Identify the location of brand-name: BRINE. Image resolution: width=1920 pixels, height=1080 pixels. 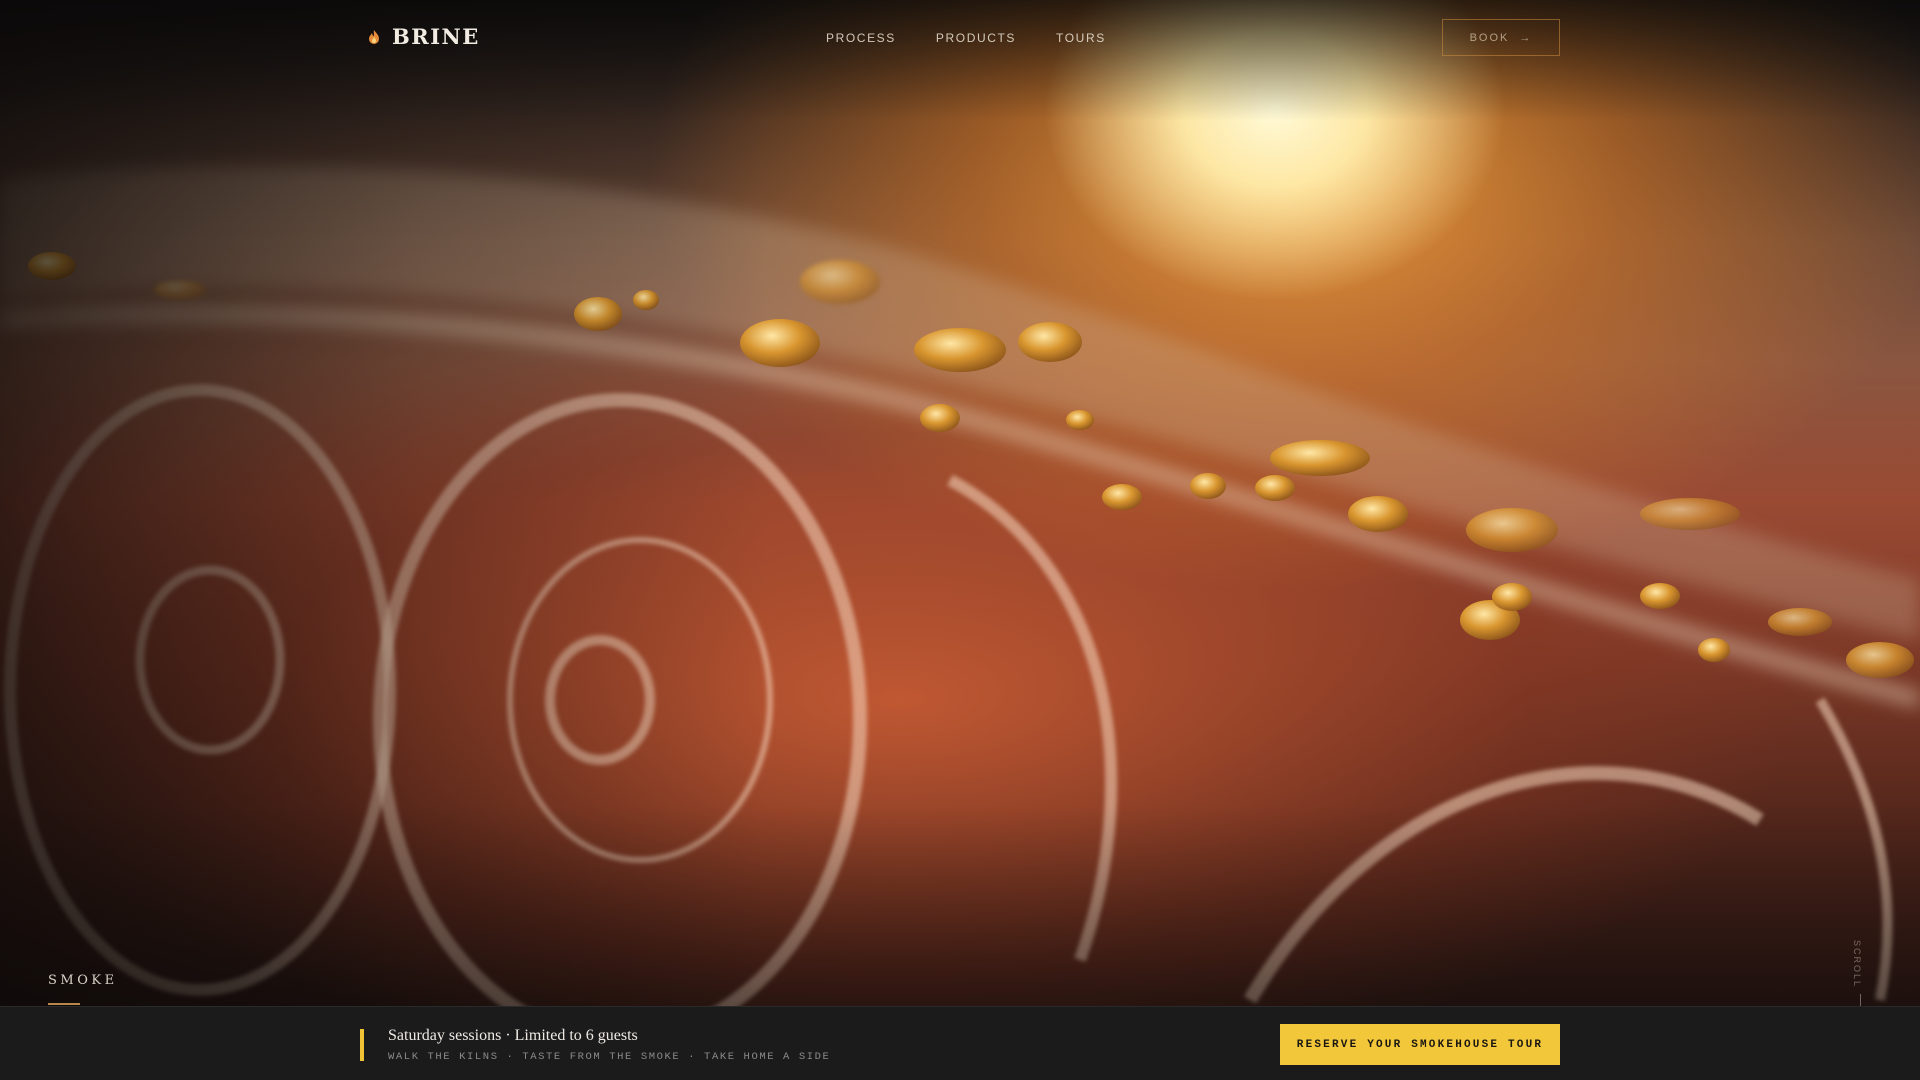
(436, 36).